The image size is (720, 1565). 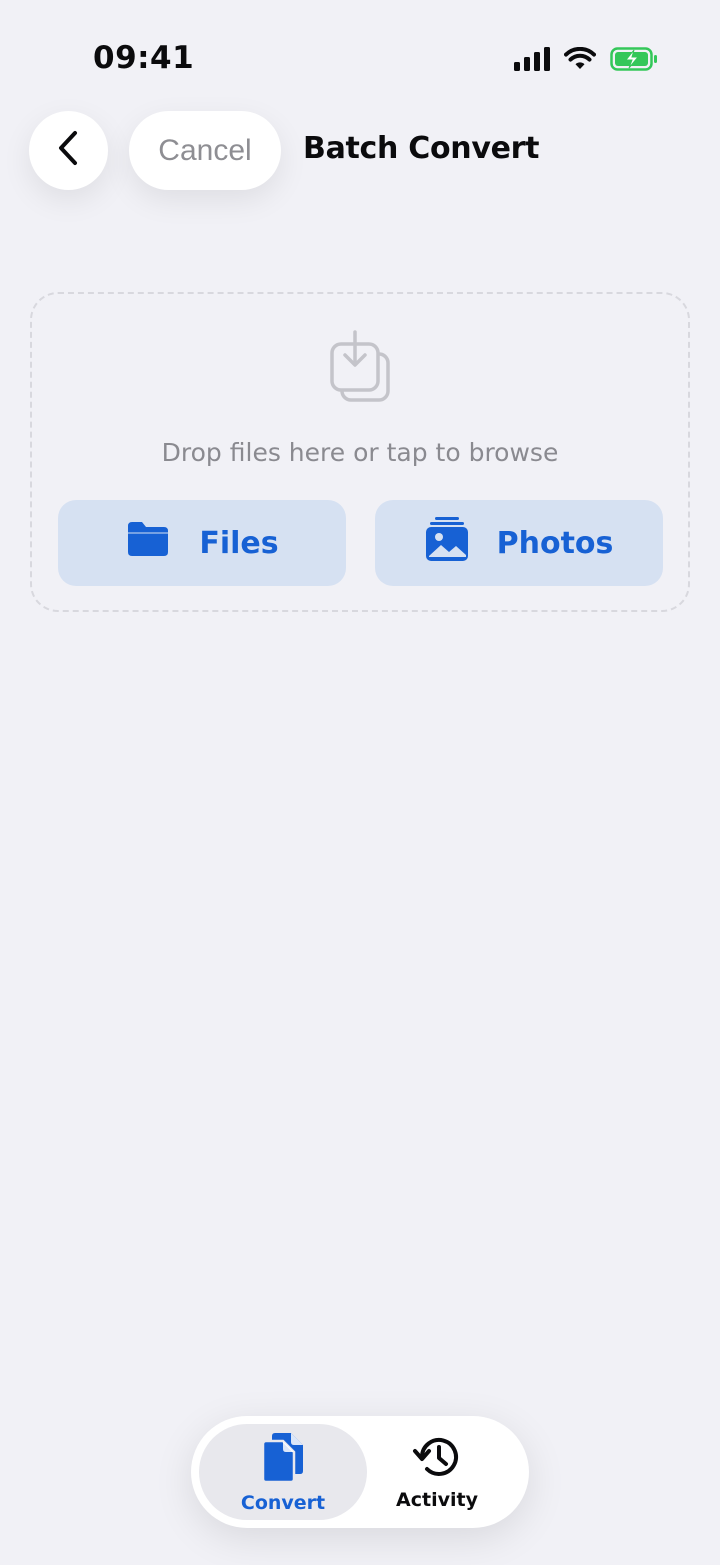 I want to click on import-tray-icon, so click(x=362, y=369).